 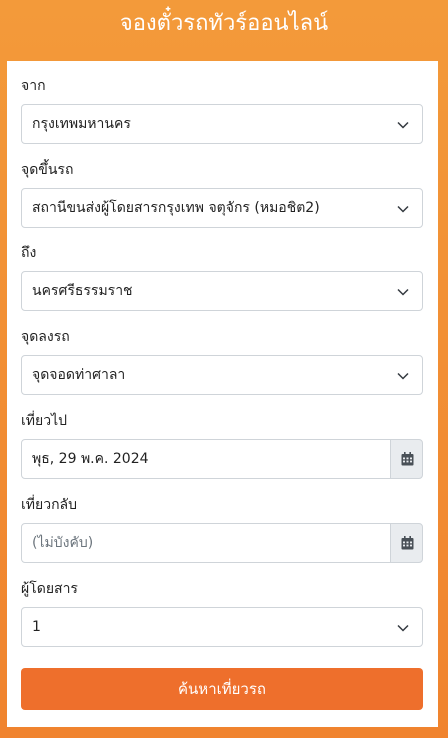 What do you see at coordinates (206, 543) in the screenshot?
I see `return-date-input` at bounding box center [206, 543].